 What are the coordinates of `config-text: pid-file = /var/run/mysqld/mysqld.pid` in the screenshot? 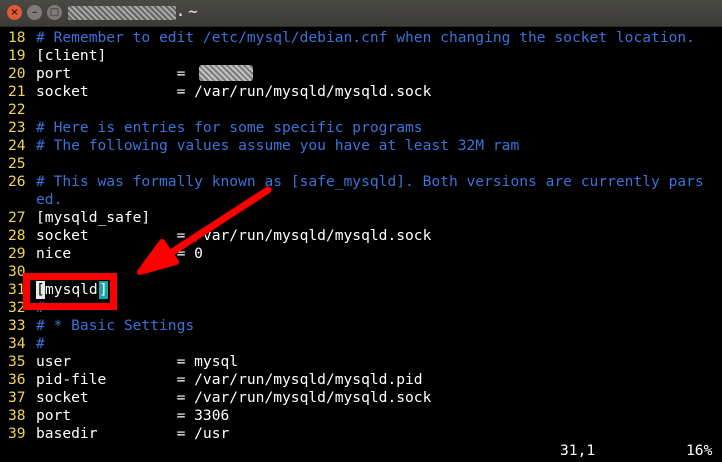 It's located at (229, 379).